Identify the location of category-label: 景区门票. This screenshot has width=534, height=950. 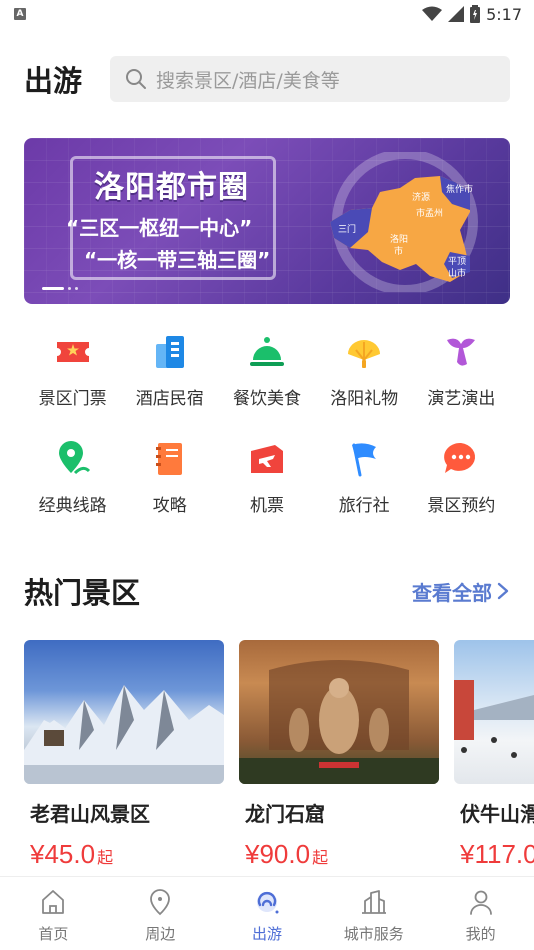
(72, 399).